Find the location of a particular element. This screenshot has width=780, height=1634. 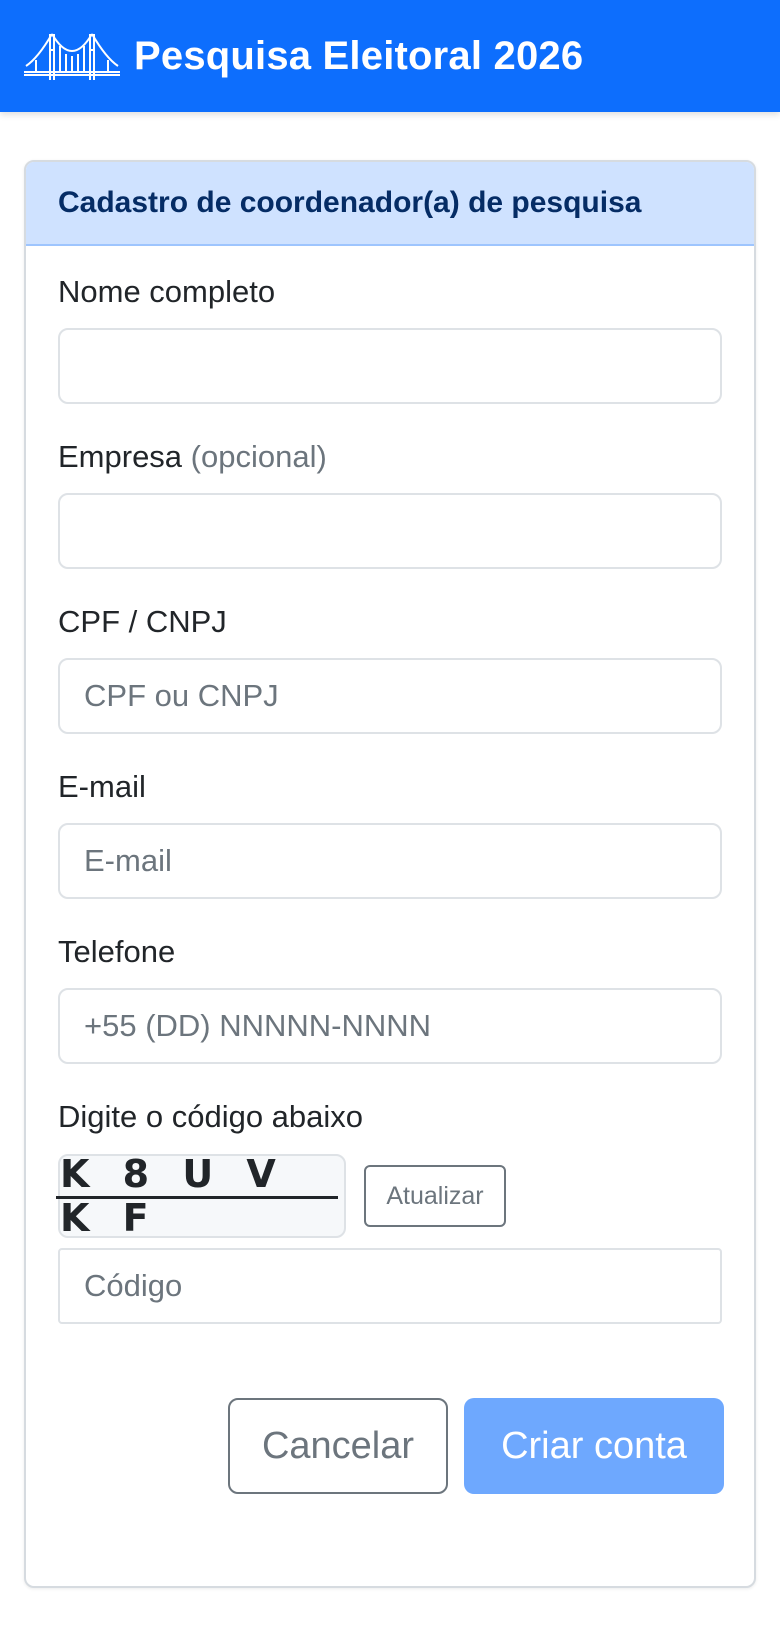

cancel-button: Cancelar is located at coordinates (338, 1446).